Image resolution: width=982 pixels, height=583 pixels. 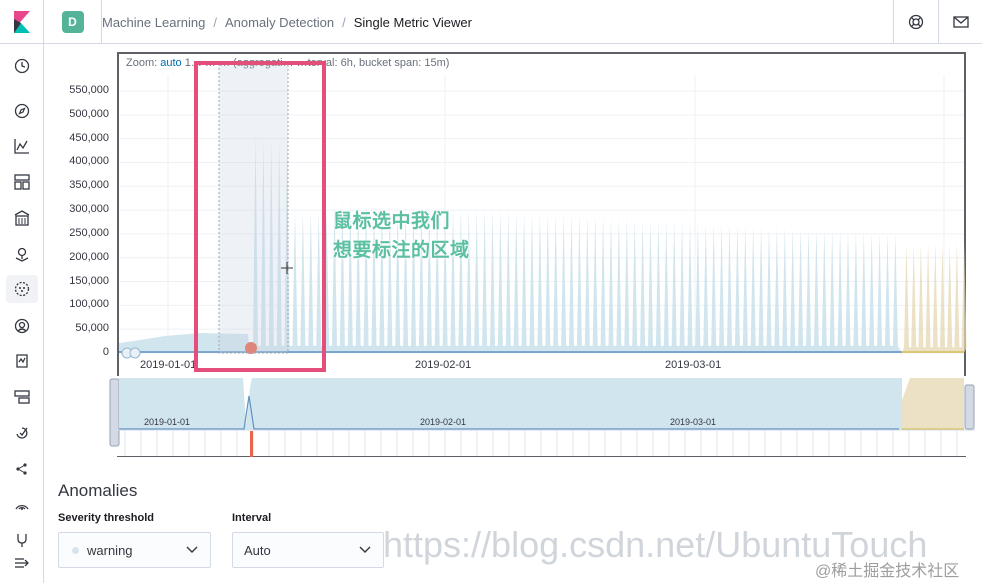 What do you see at coordinates (401, 250) in the screenshot?
I see `annotation-text-line-2: 想要标注的区域` at bounding box center [401, 250].